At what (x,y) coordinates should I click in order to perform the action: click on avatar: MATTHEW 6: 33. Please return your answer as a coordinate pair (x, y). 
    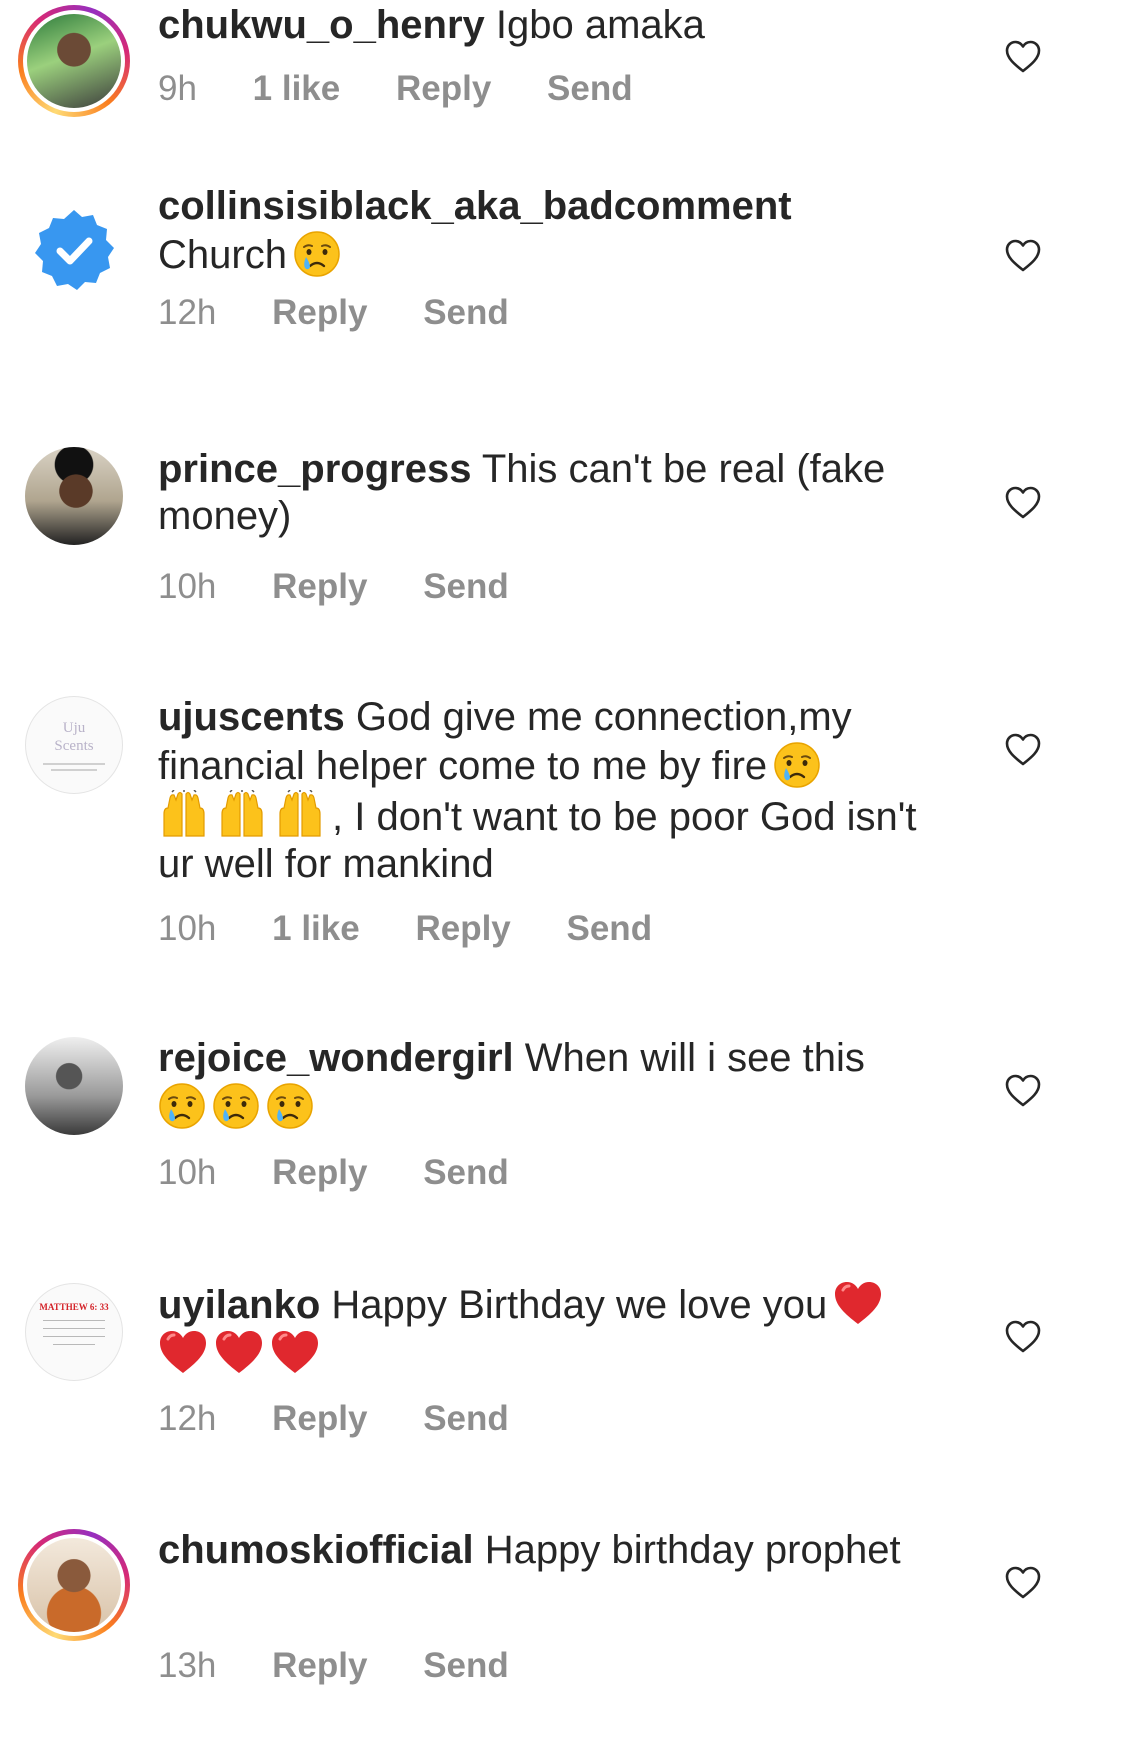
    Looking at the image, I should click on (74, 1332).